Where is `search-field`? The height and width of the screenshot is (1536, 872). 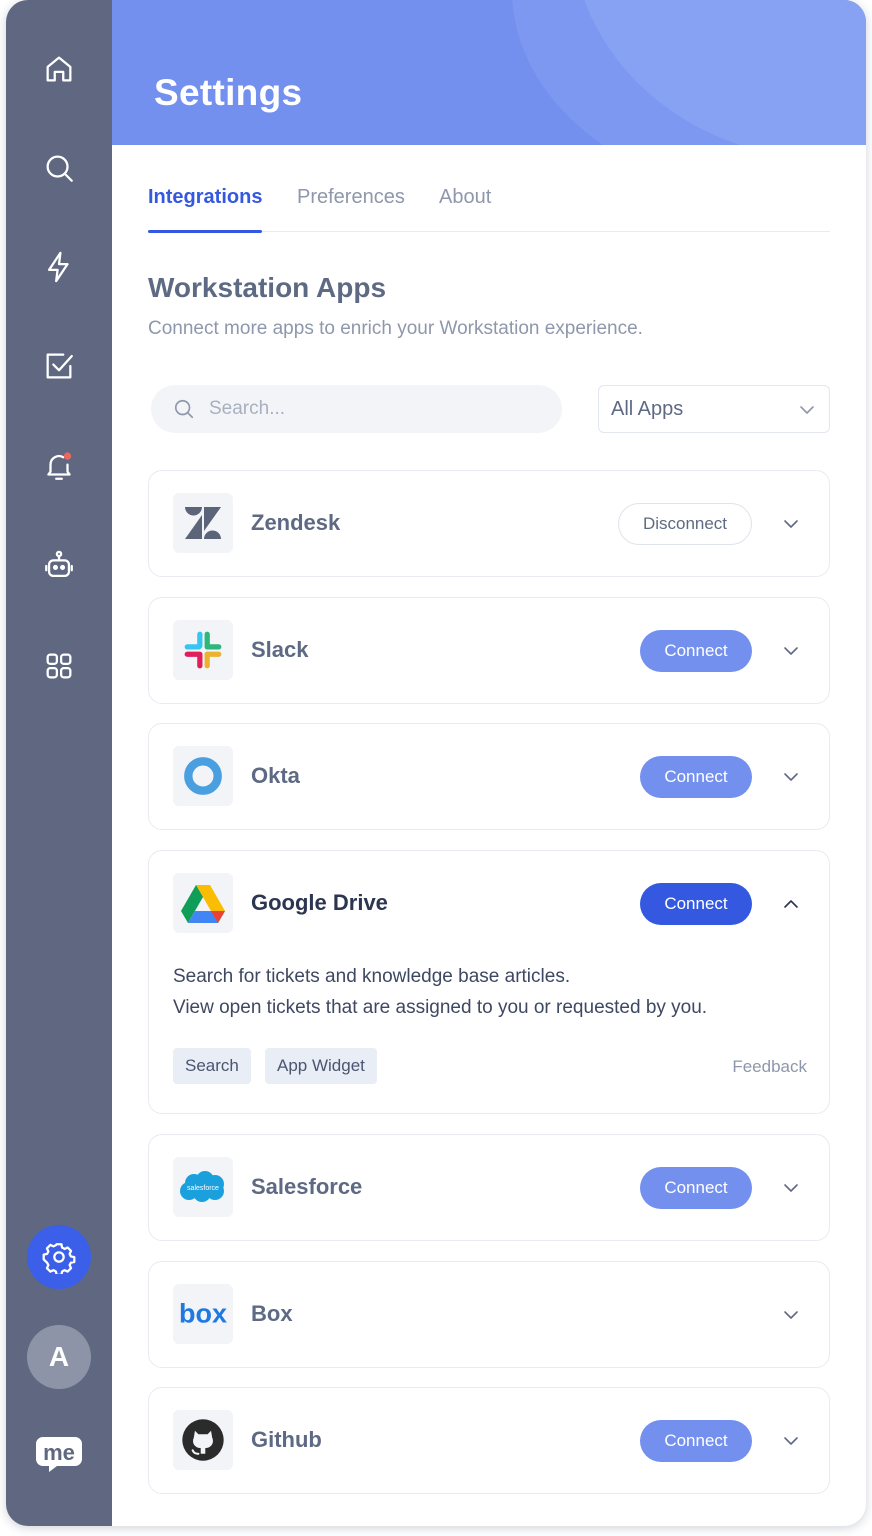 search-field is located at coordinates (356, 409).